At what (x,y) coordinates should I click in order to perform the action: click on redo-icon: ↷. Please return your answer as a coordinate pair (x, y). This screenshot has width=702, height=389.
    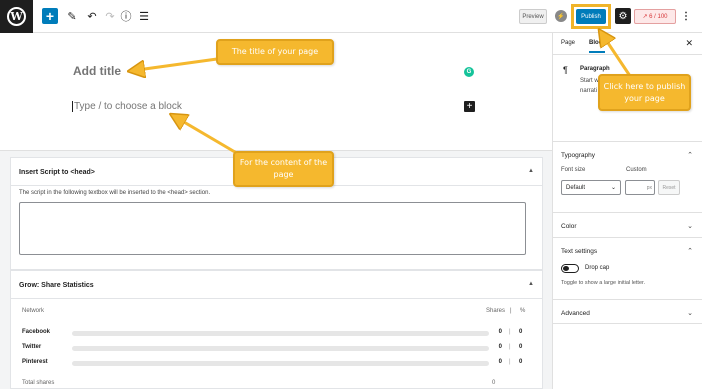
    Looking at the image, I should click on (110, 16).